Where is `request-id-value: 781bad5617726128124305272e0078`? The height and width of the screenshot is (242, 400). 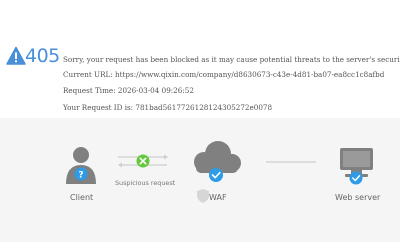 request-id-value: 781bad5617726128124305272e0078 is located at coordinates (204, 107).